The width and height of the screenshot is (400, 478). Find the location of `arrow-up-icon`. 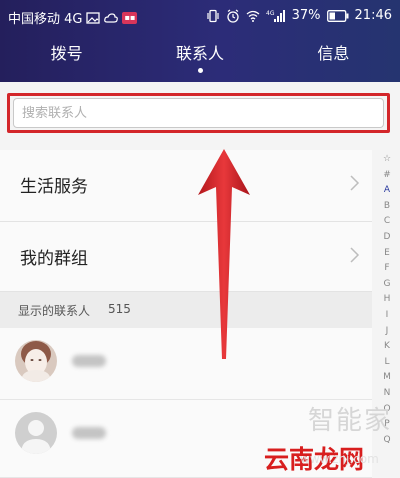

arrow-up-icon is located at coordinates (224, 254).